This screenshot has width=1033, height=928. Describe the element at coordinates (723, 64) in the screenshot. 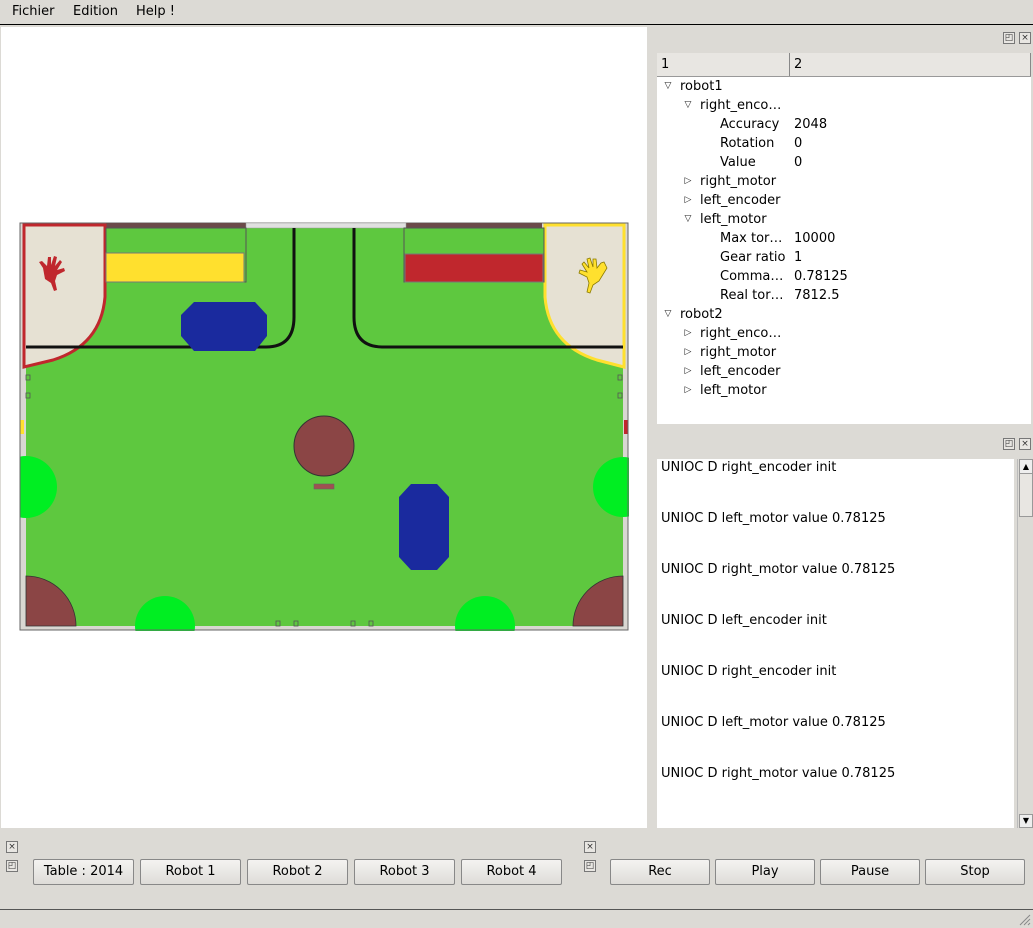

I see `tree-column-1: 1` at that location.